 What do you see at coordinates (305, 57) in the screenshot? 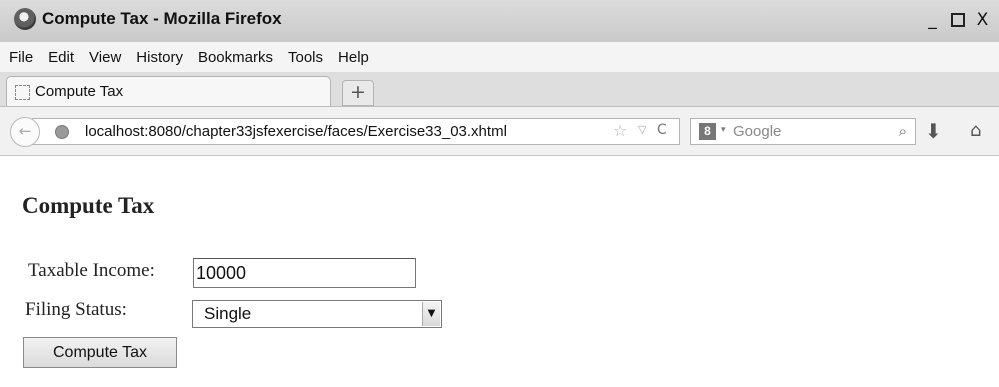
I see `menu-tools: Tools` at bounding box center [305, 57].